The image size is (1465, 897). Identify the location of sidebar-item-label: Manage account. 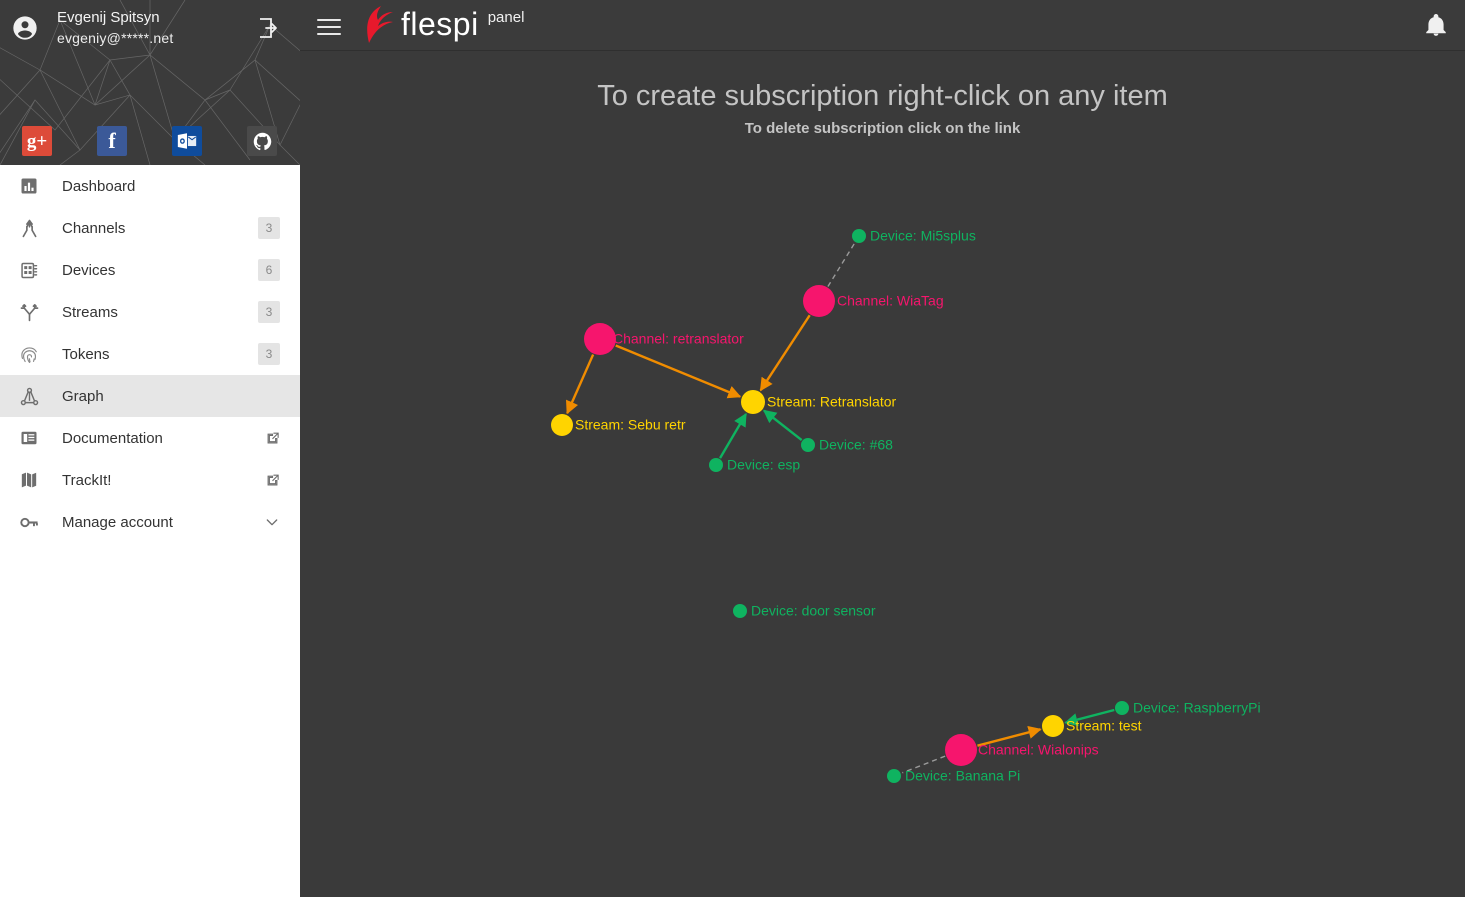
(117, 522).